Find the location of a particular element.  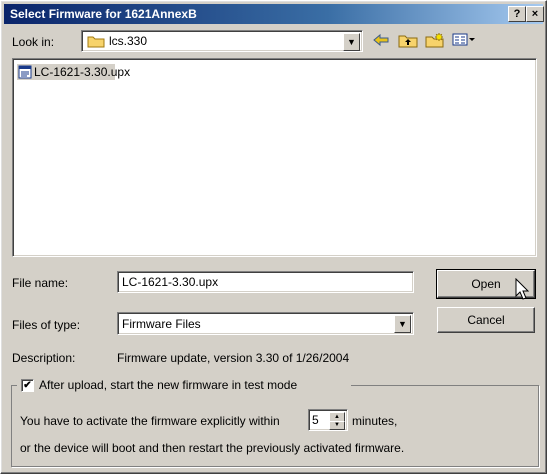

files-of-type-dropdown-button: ▼ is located at coordinates (402, 324).